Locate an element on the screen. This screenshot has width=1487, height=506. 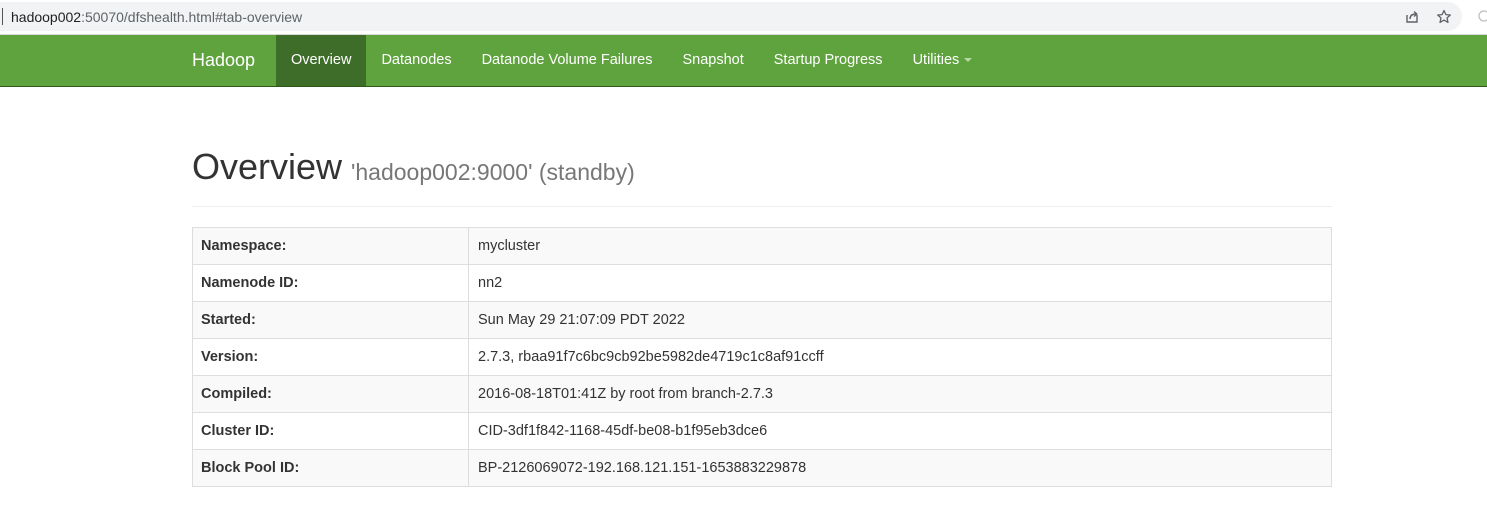
brand-logo: Hadoop is located at coordinates (223, 60).